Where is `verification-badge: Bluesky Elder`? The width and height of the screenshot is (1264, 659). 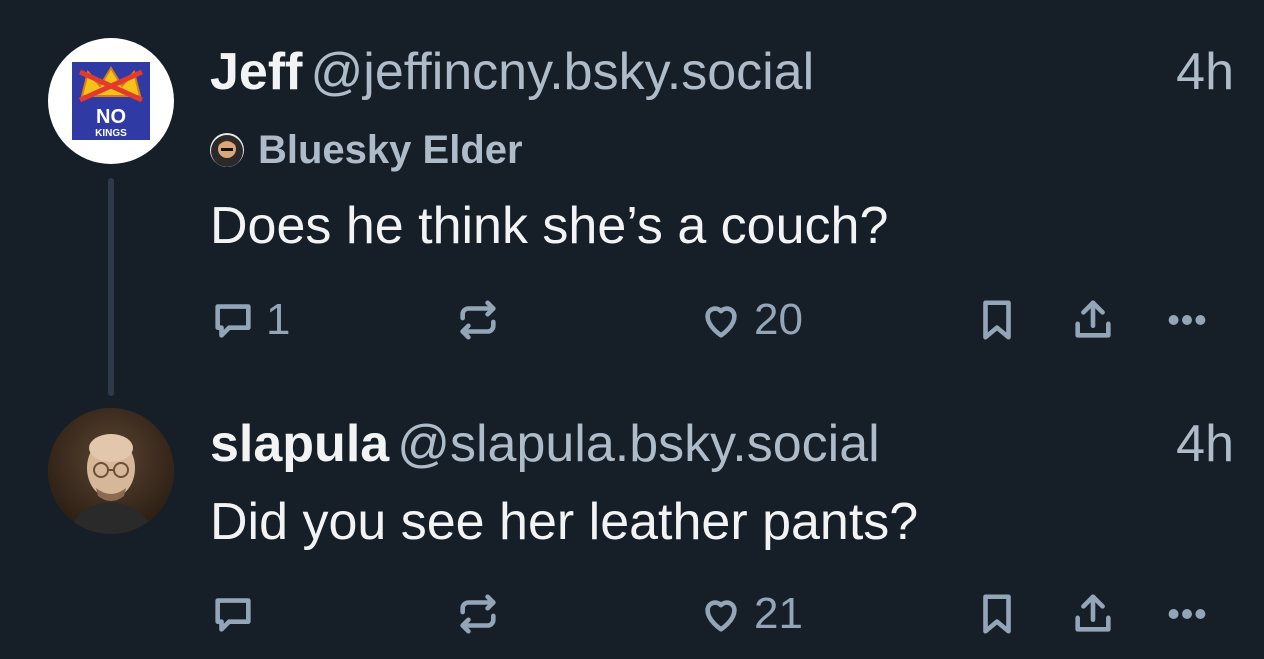
verification-badge: Bluesky Elder is located at coordinates (366, 150).